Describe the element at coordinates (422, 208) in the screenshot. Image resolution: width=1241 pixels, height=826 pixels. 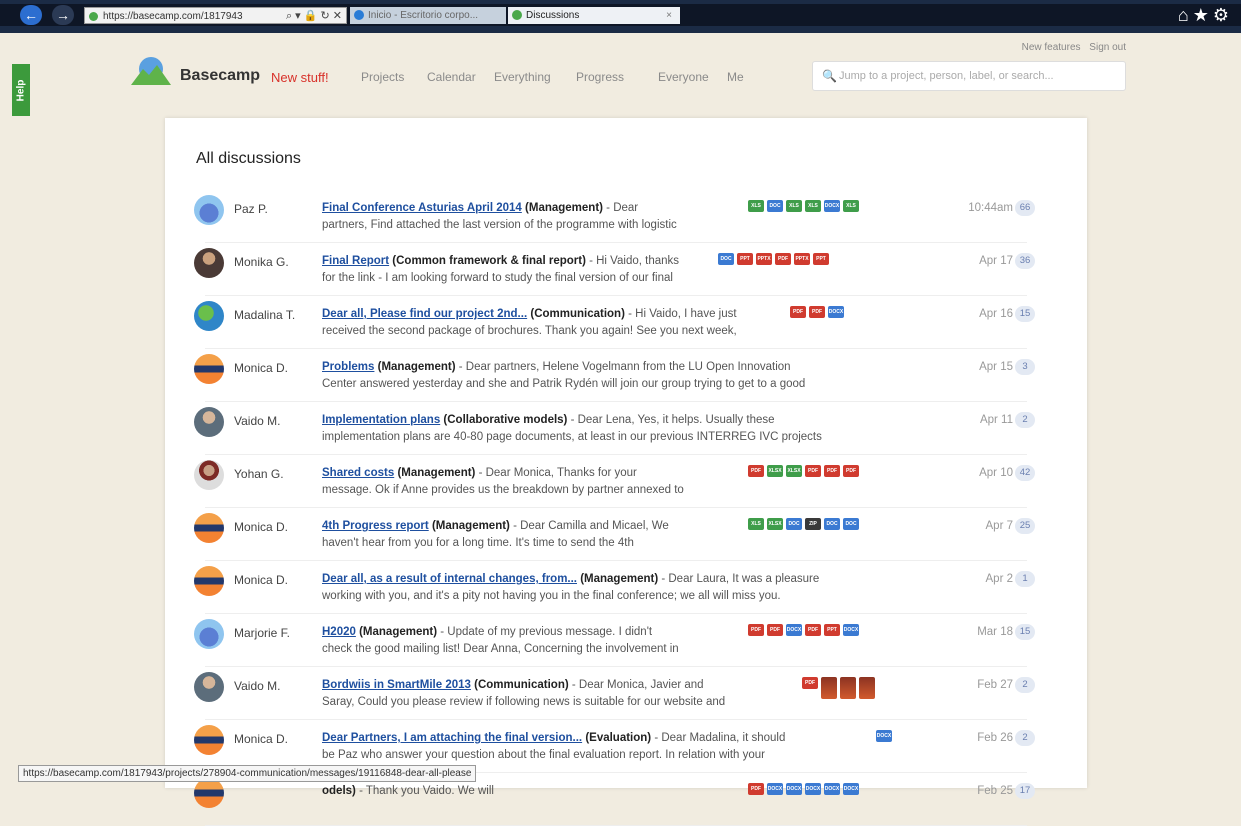
I see `discussion-title-link: Final Conference Asturias April 2014` at that location.